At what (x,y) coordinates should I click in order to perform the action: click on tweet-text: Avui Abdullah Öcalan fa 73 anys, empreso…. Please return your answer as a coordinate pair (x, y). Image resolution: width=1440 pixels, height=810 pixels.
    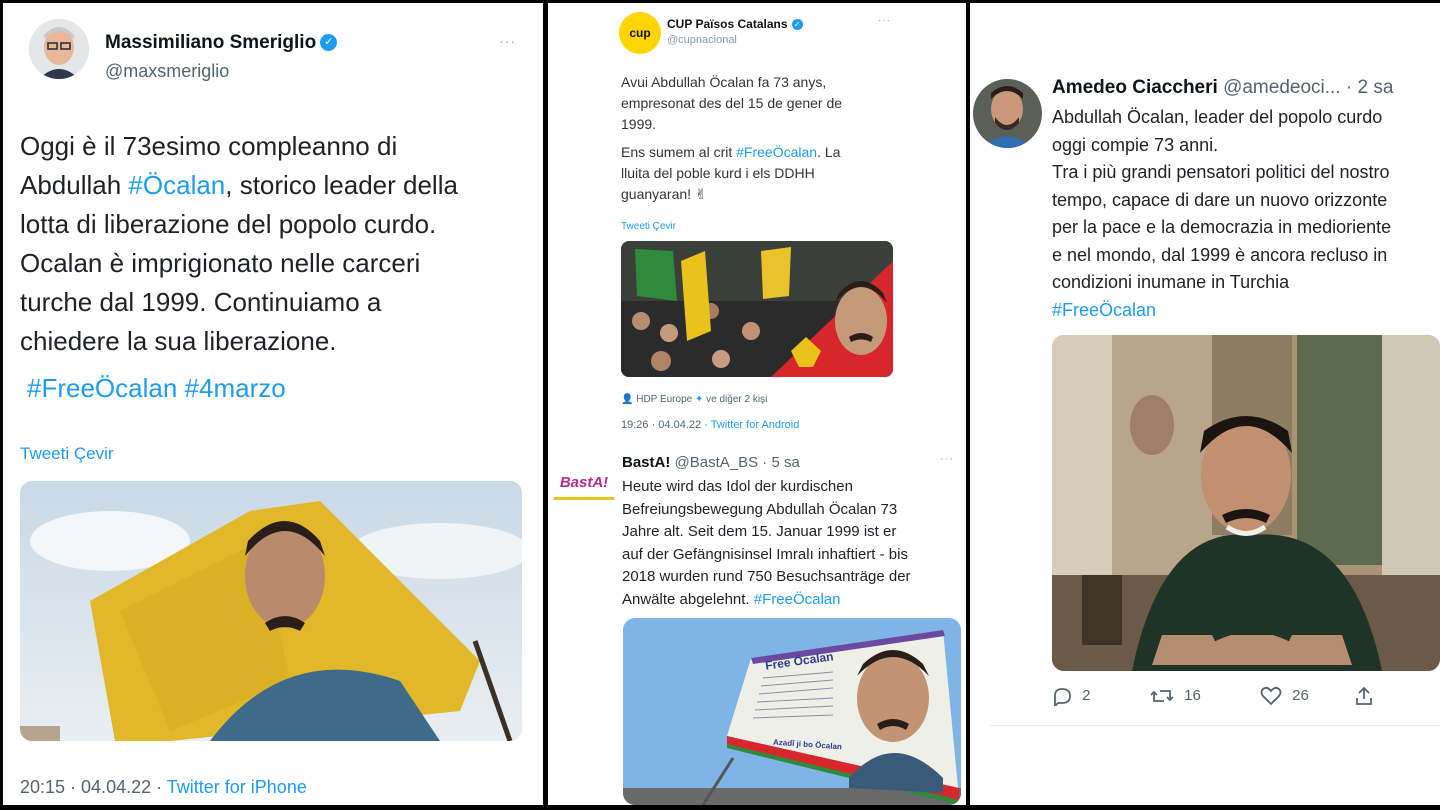
    Looking at the image, I should click on (732, 138).